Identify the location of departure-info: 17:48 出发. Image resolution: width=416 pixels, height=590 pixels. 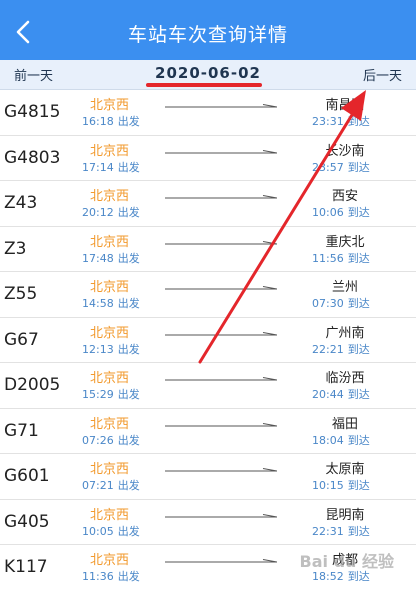
(111, 258).